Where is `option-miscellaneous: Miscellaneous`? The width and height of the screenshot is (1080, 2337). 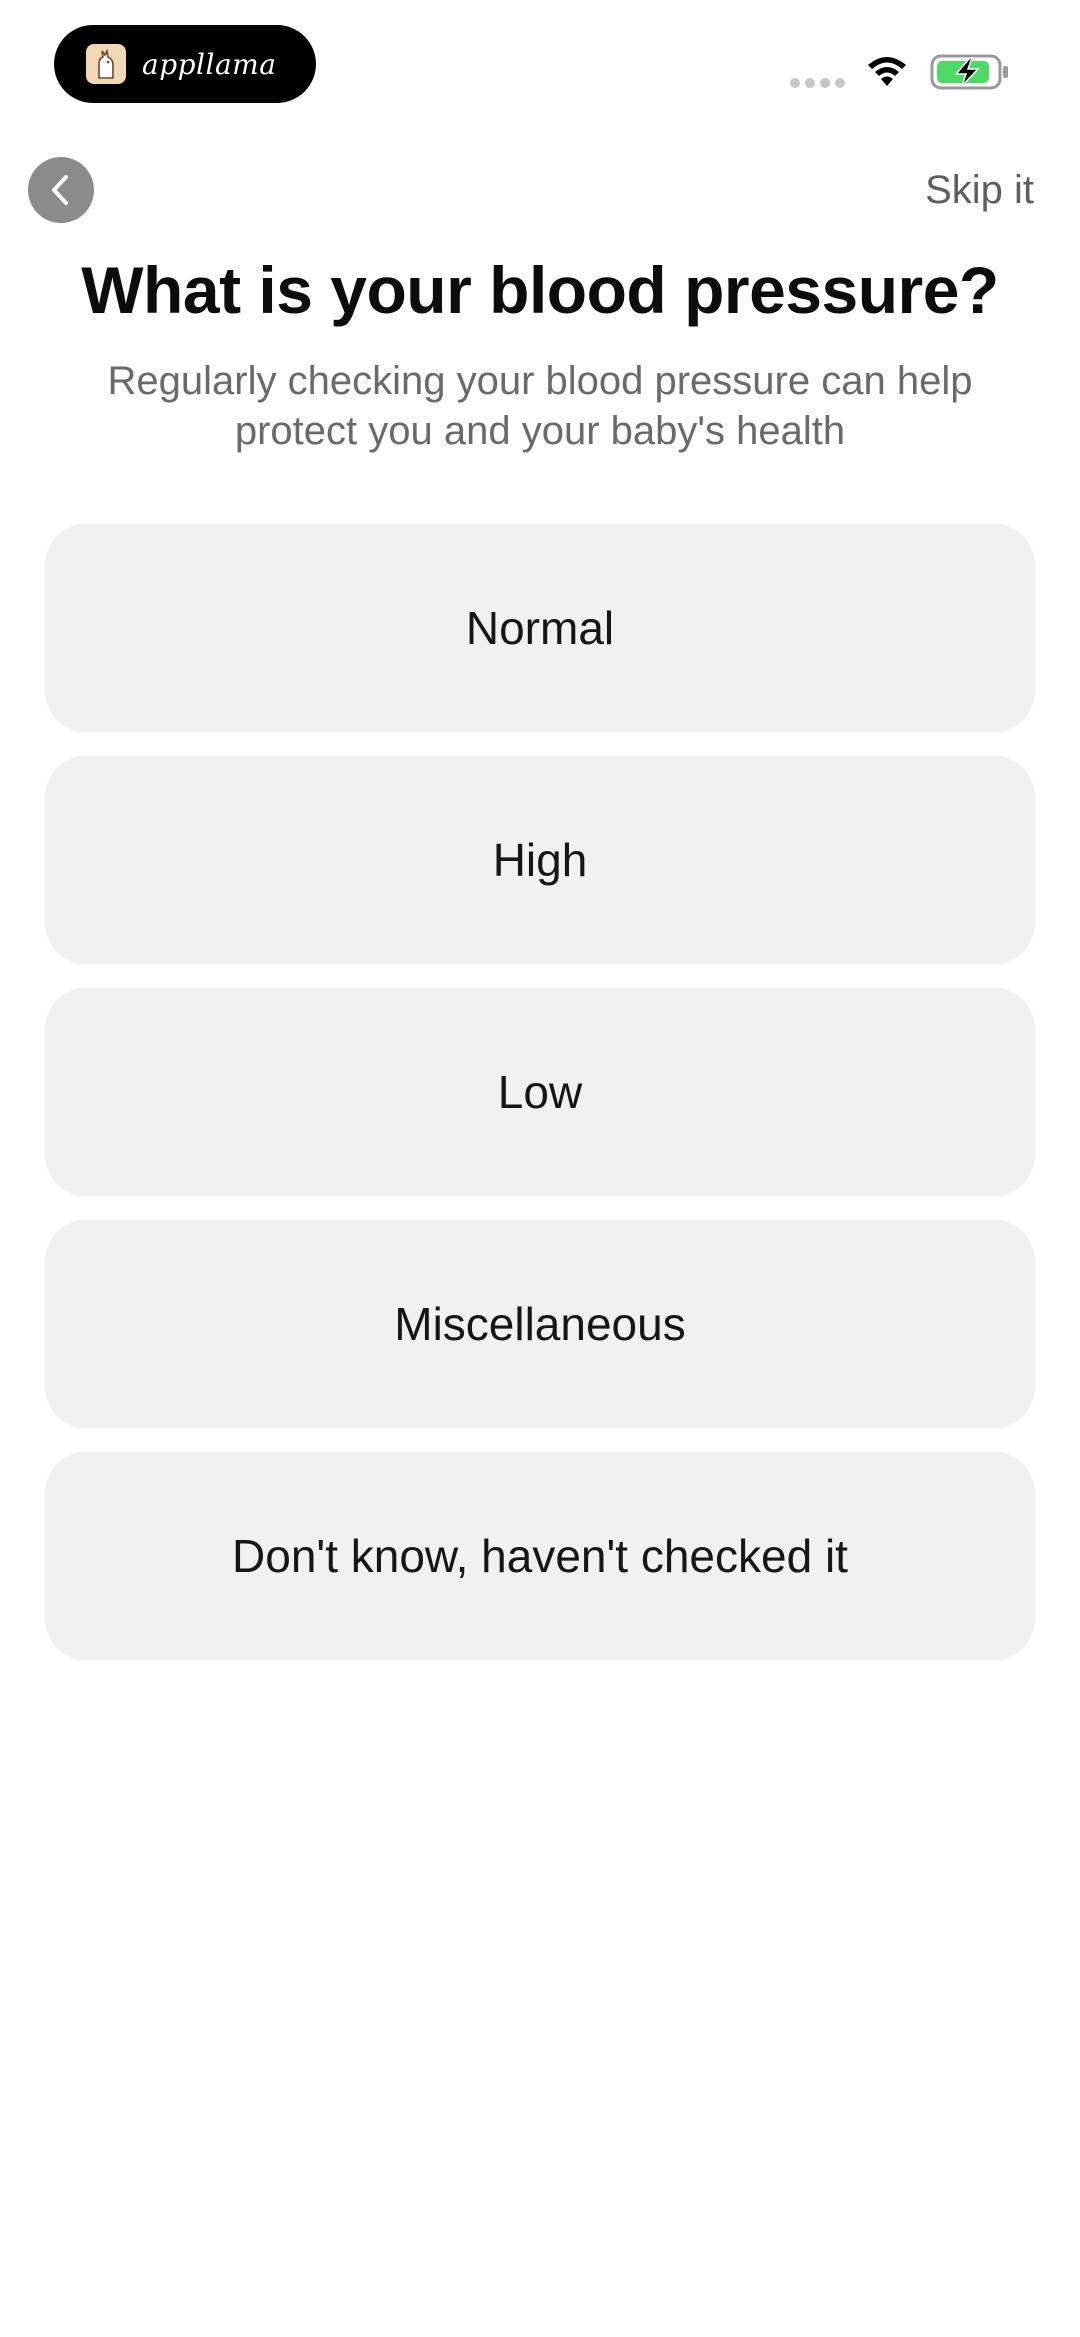
option-miscellaneous: Miscellaneous is located at coordinates (540, 1324).